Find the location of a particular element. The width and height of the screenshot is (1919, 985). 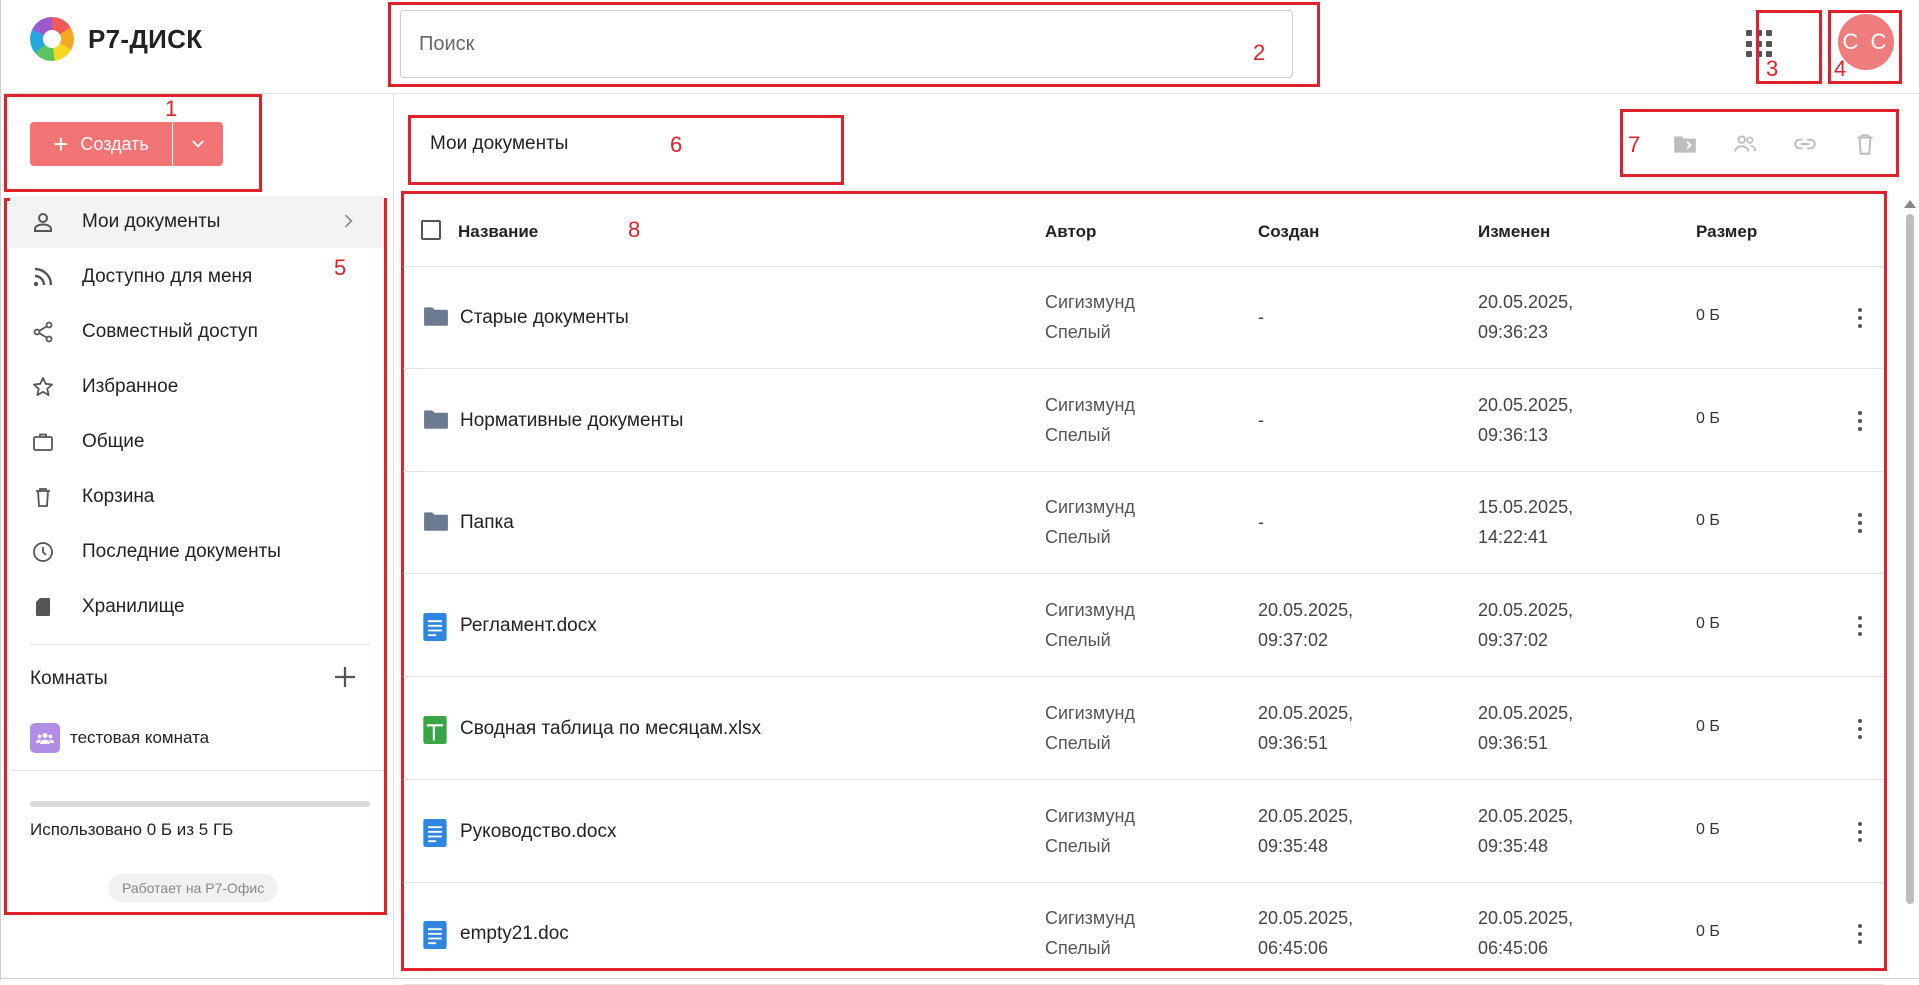

create-label: Создать is located at coordinates (114, 143).